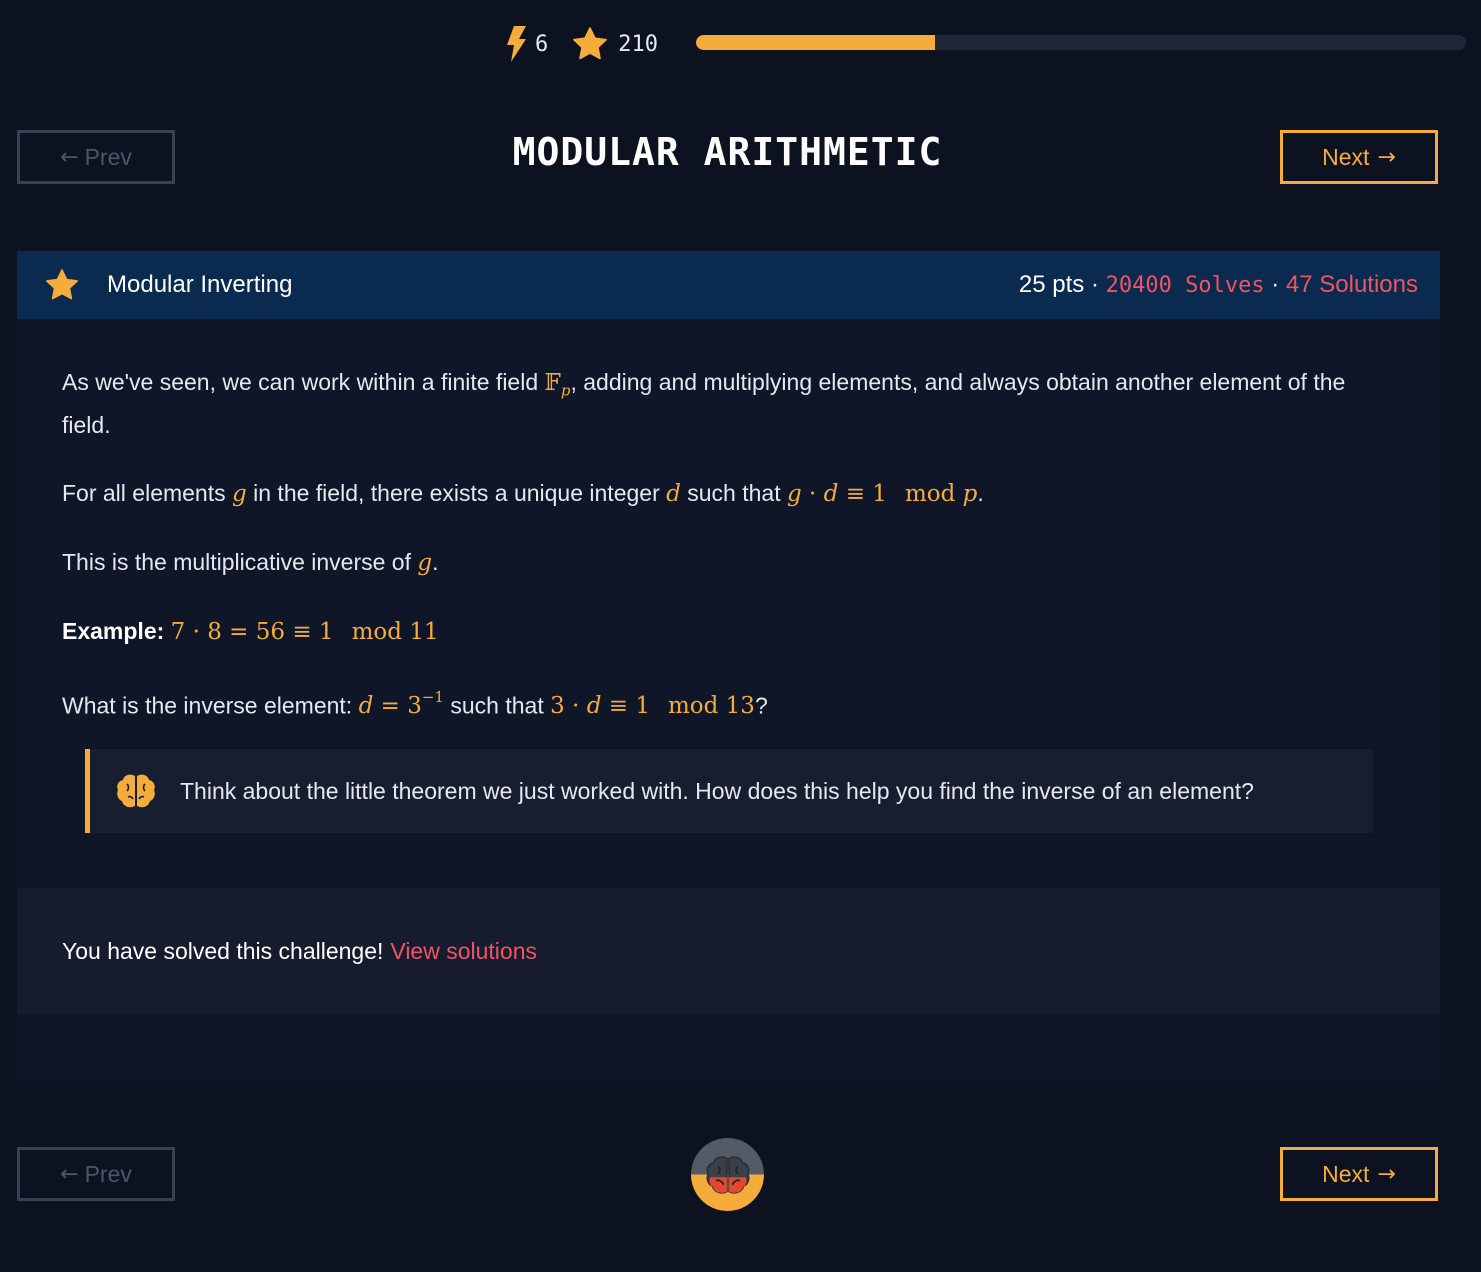 The width and height of the screenshot is (1481, 1272). I want to click on paragraph-example: Example: 7 · 8 = 56 ≡ 1 mod 11, so click(728, 631).